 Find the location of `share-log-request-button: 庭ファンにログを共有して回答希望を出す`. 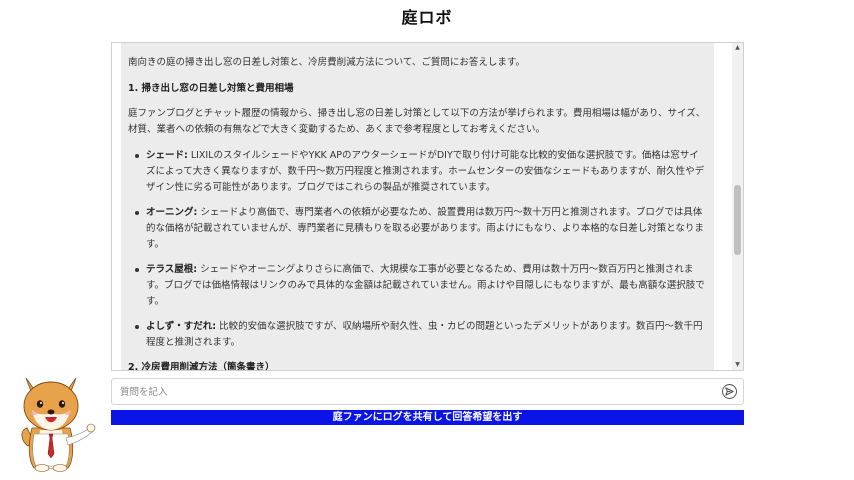

share-log-request-button: 庭ファンにログを共有して回答希望を出す is located at coordinates (427, 417).